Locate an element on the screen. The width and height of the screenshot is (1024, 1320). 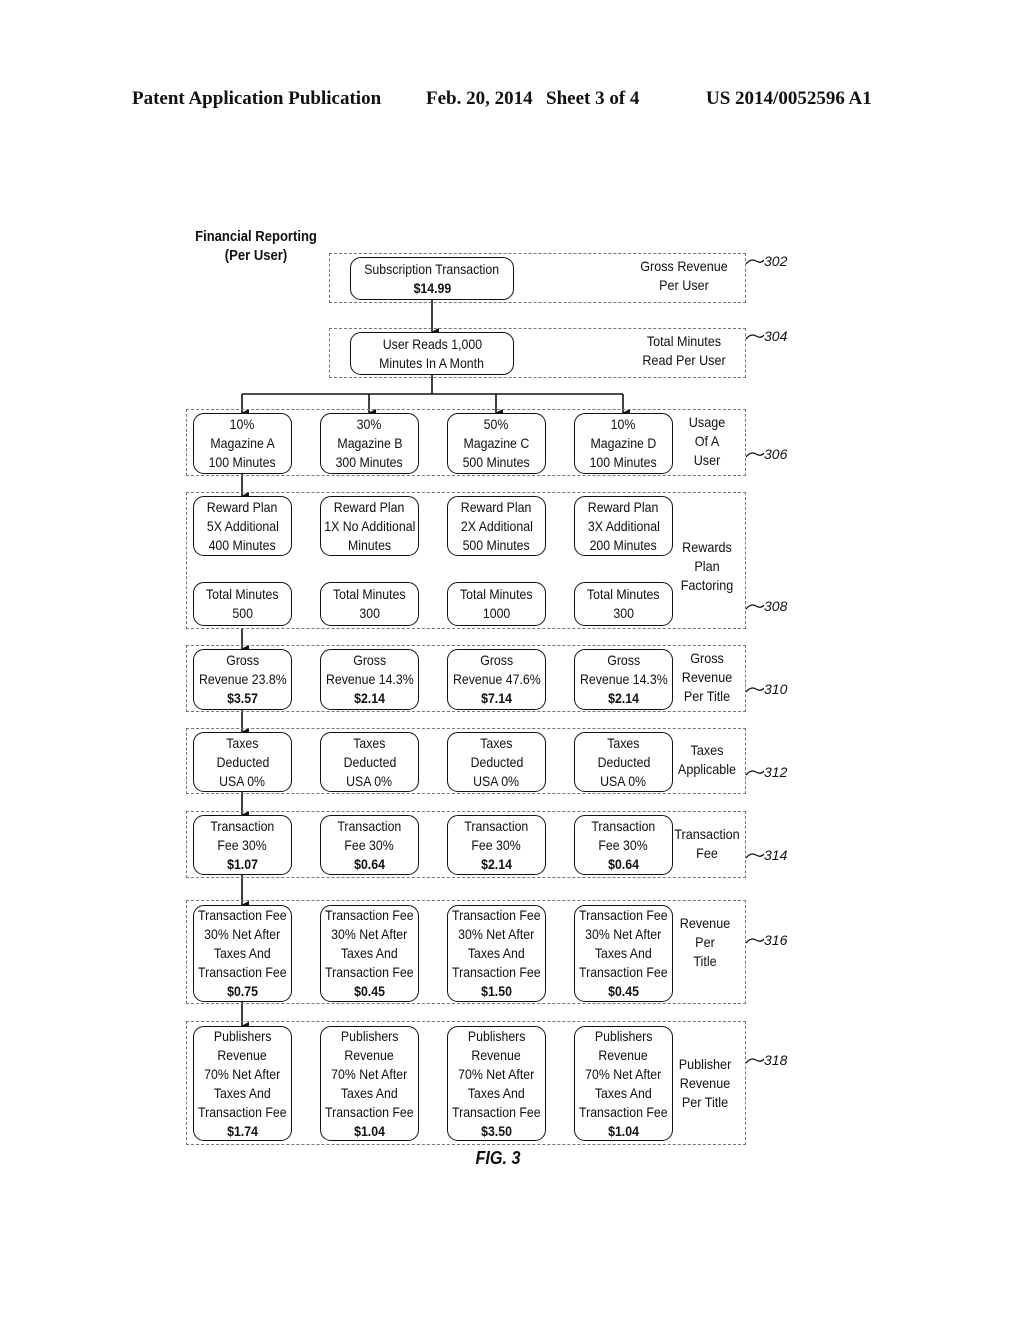
box-amount: $14.99 is located at coordinates (432, 287).